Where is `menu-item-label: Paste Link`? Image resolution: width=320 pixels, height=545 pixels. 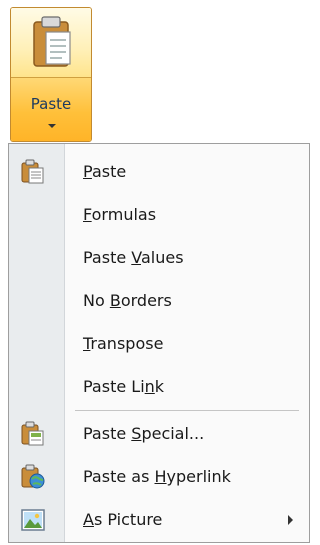 menu-item-label: Paste Link is located at coordinates (124, 386).